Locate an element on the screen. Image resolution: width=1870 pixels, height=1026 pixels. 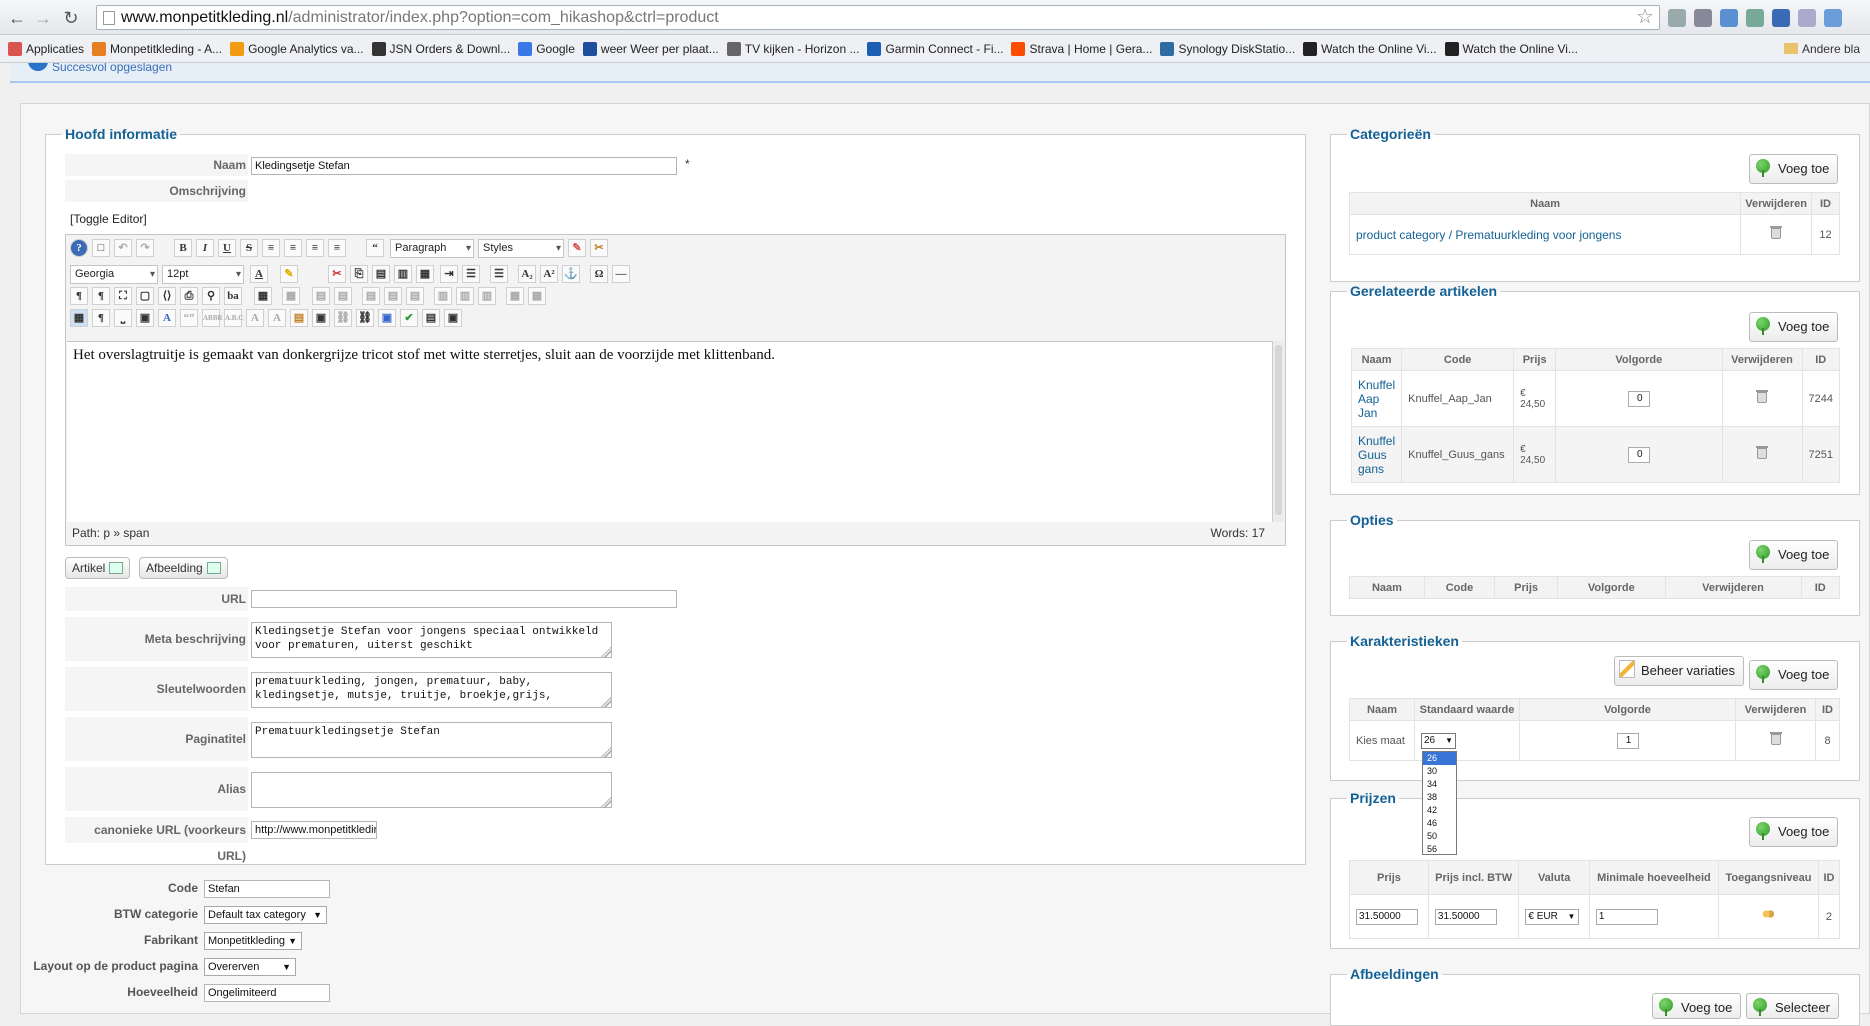
manage-variations-button: Beheer variaties is located at coordinates (1679, 671).